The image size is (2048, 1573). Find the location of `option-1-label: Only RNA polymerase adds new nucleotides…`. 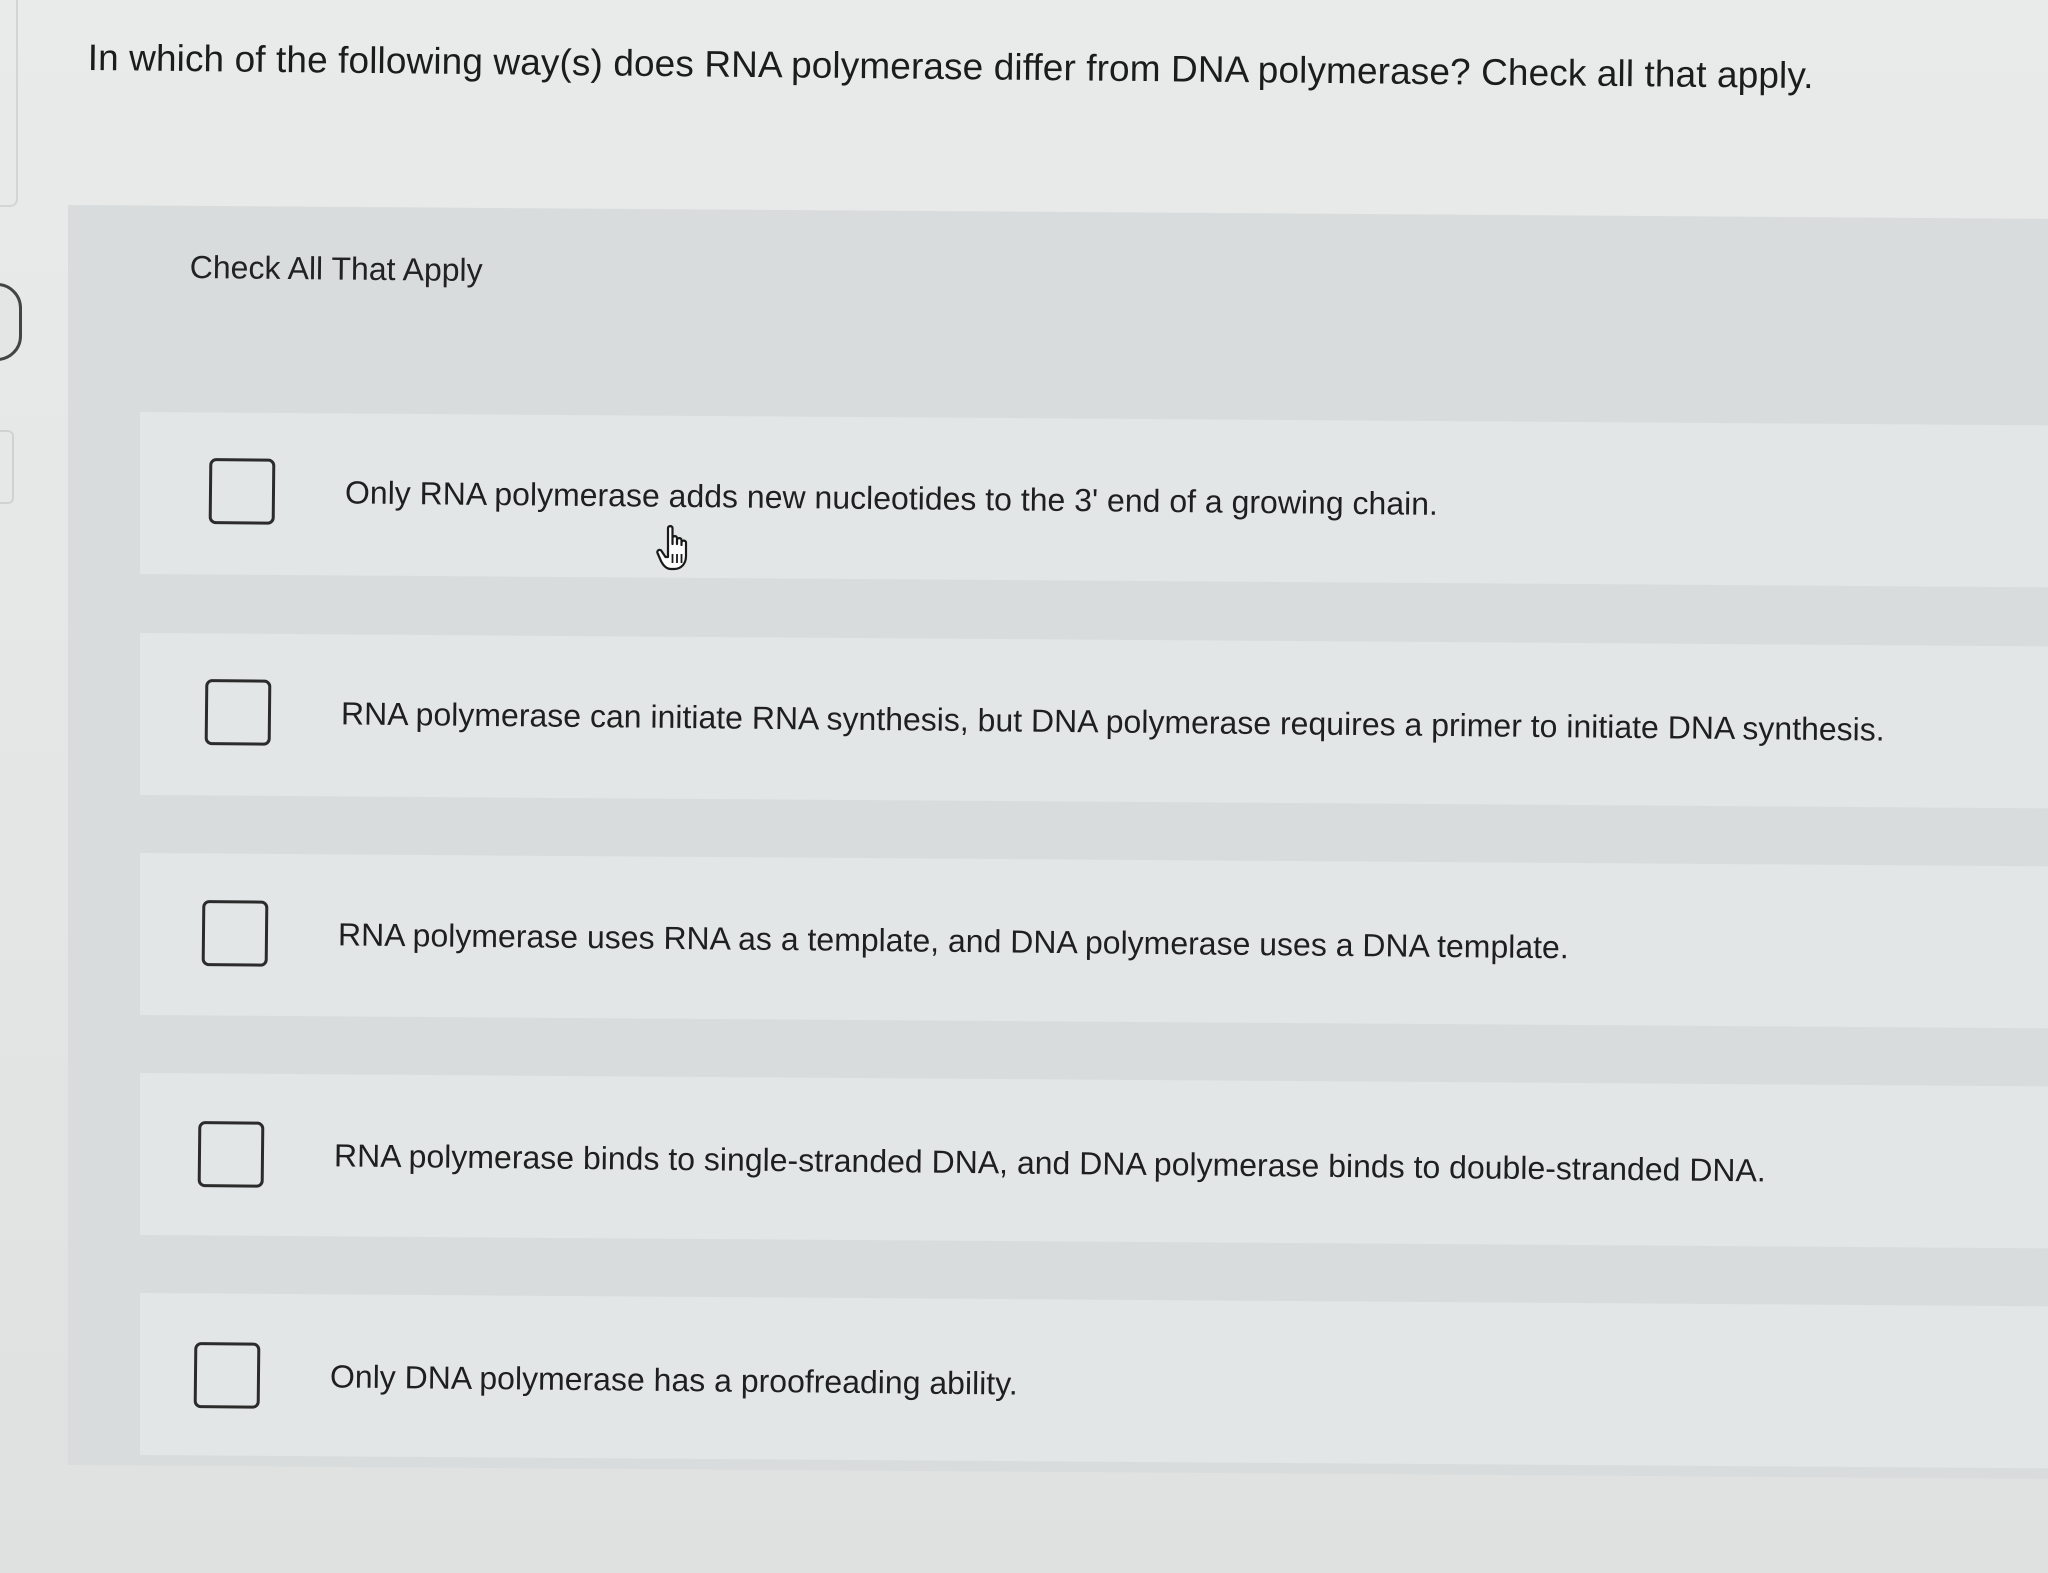

option-1-label: Only RNA polymerase adds new nucleotides… is located at coordinates (891, 498).